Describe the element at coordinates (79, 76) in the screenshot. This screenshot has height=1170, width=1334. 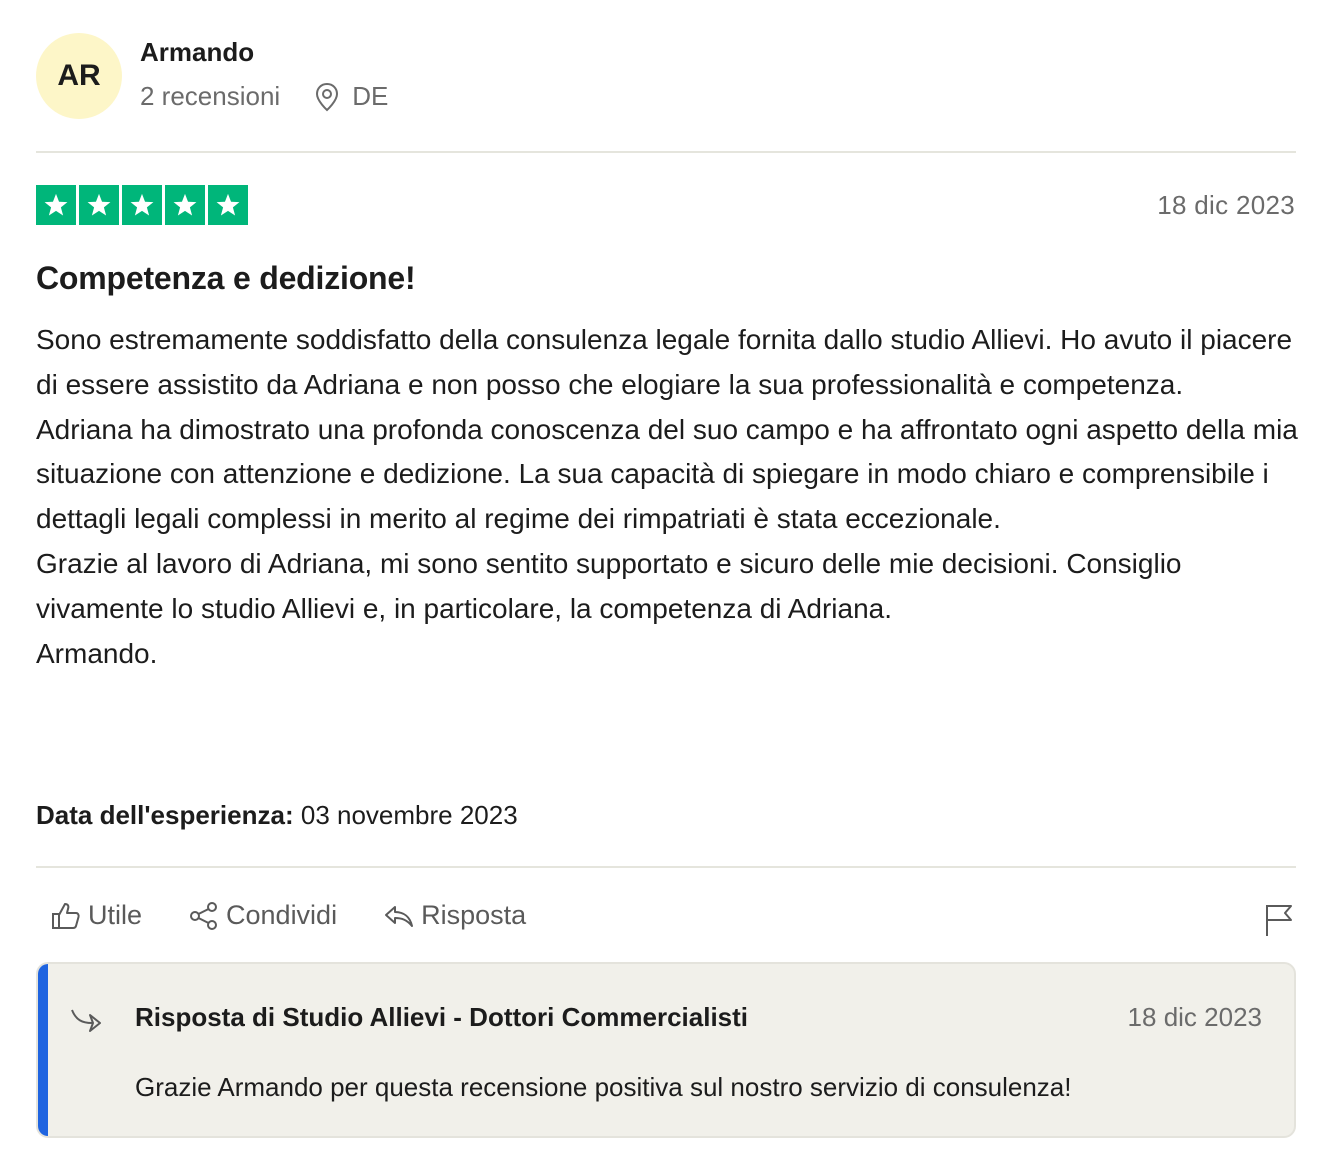
I see `avatar: AR` at that location.